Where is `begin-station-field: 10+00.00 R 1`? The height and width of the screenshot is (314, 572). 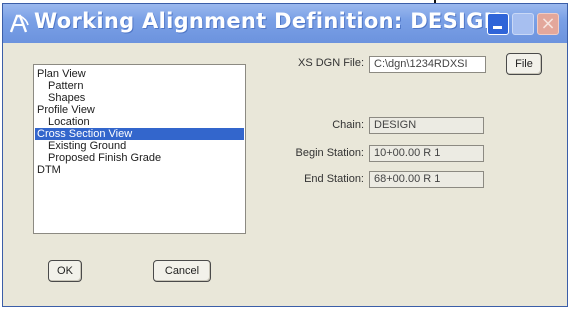 begin-station-field: 10+00.00 R 1 is located at coordinates (426, 153).